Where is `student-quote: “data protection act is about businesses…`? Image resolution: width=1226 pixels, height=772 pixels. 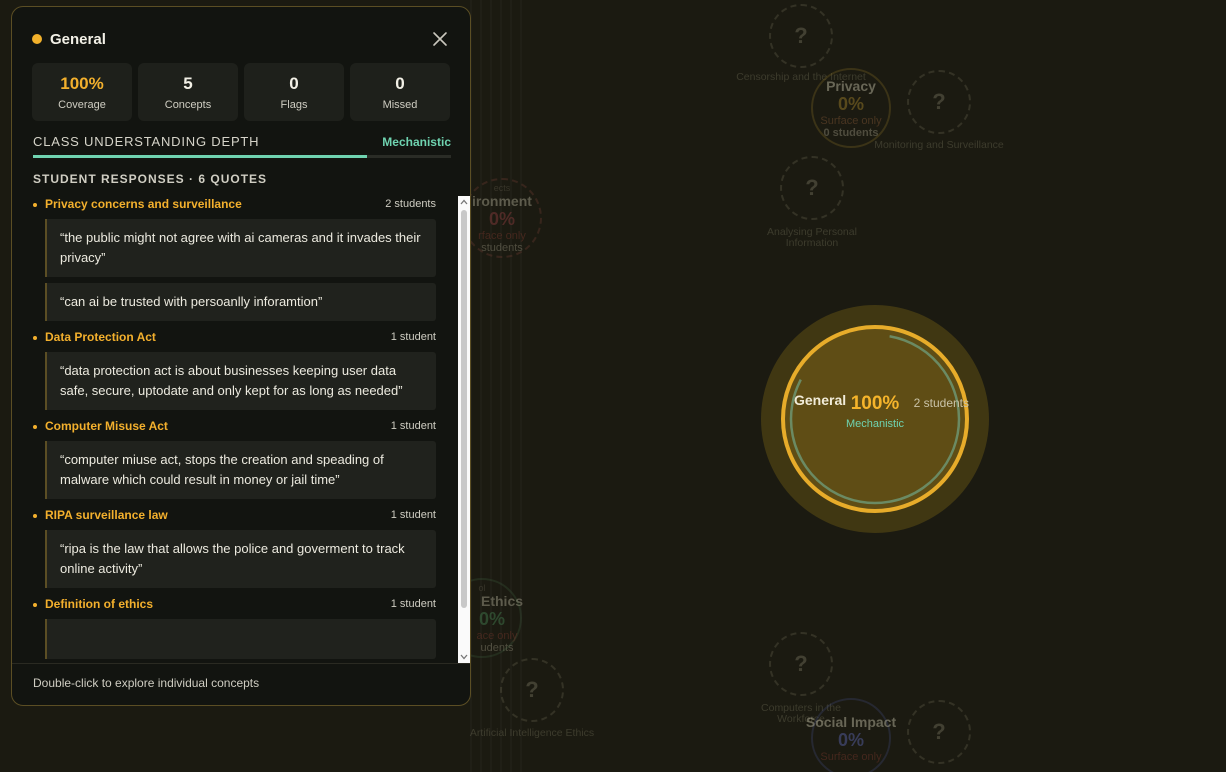 student-quote: “data protection act is about businesses… is located at coordinates (240, 381).